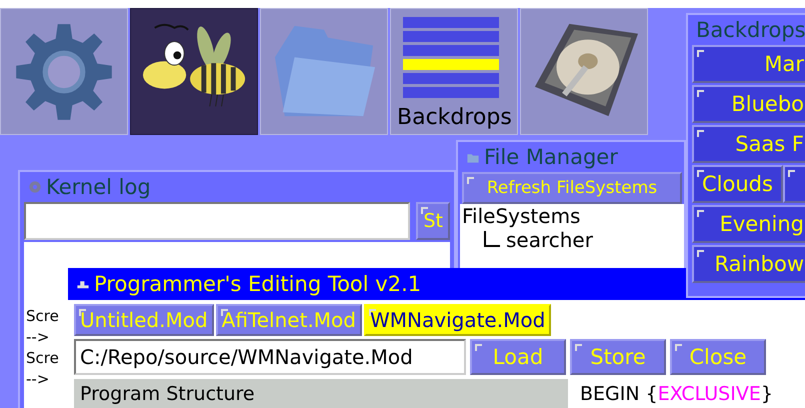 The image size is (805, 408). What do you see at coordinates (321, 393) in the screenshot?
I see `structure-panel-title: Program Structure` at bounding box center [321, 393].